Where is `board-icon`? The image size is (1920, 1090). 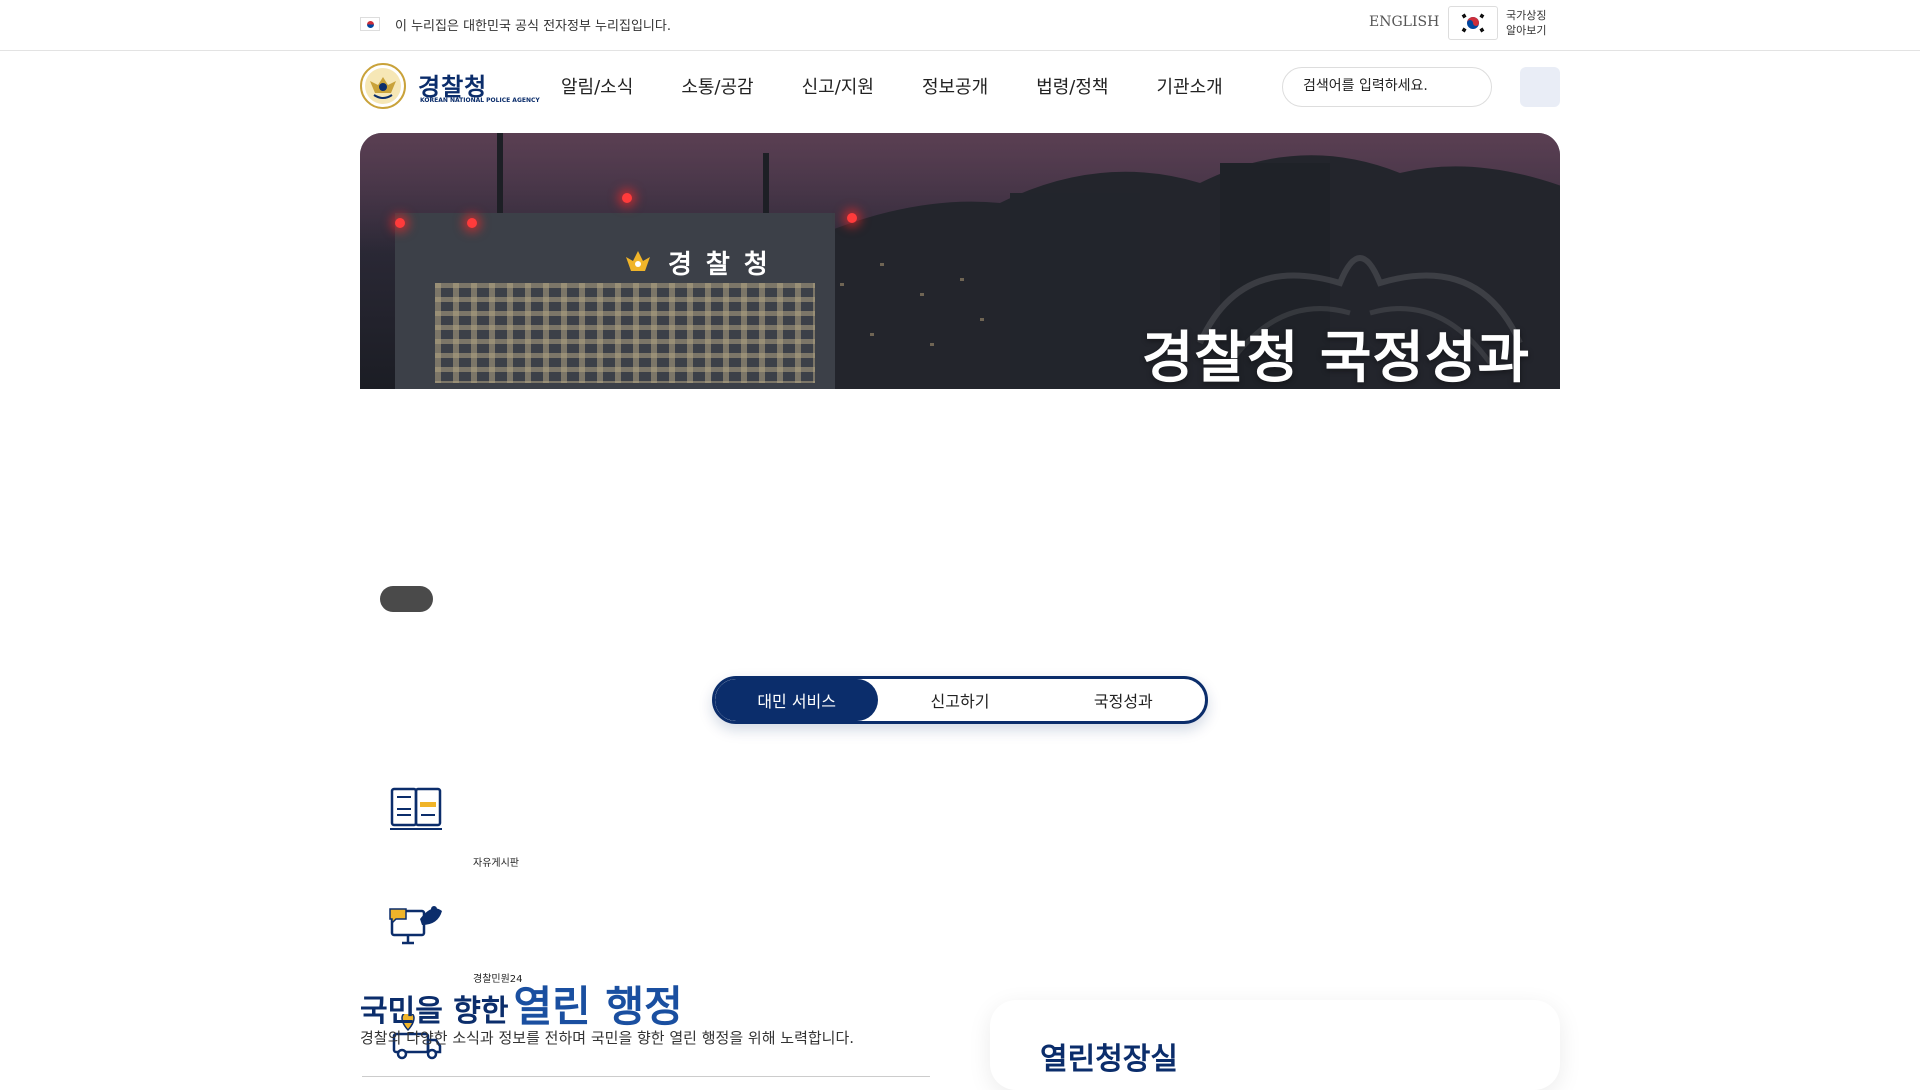 board-icon is located at coordinates (416, 808).